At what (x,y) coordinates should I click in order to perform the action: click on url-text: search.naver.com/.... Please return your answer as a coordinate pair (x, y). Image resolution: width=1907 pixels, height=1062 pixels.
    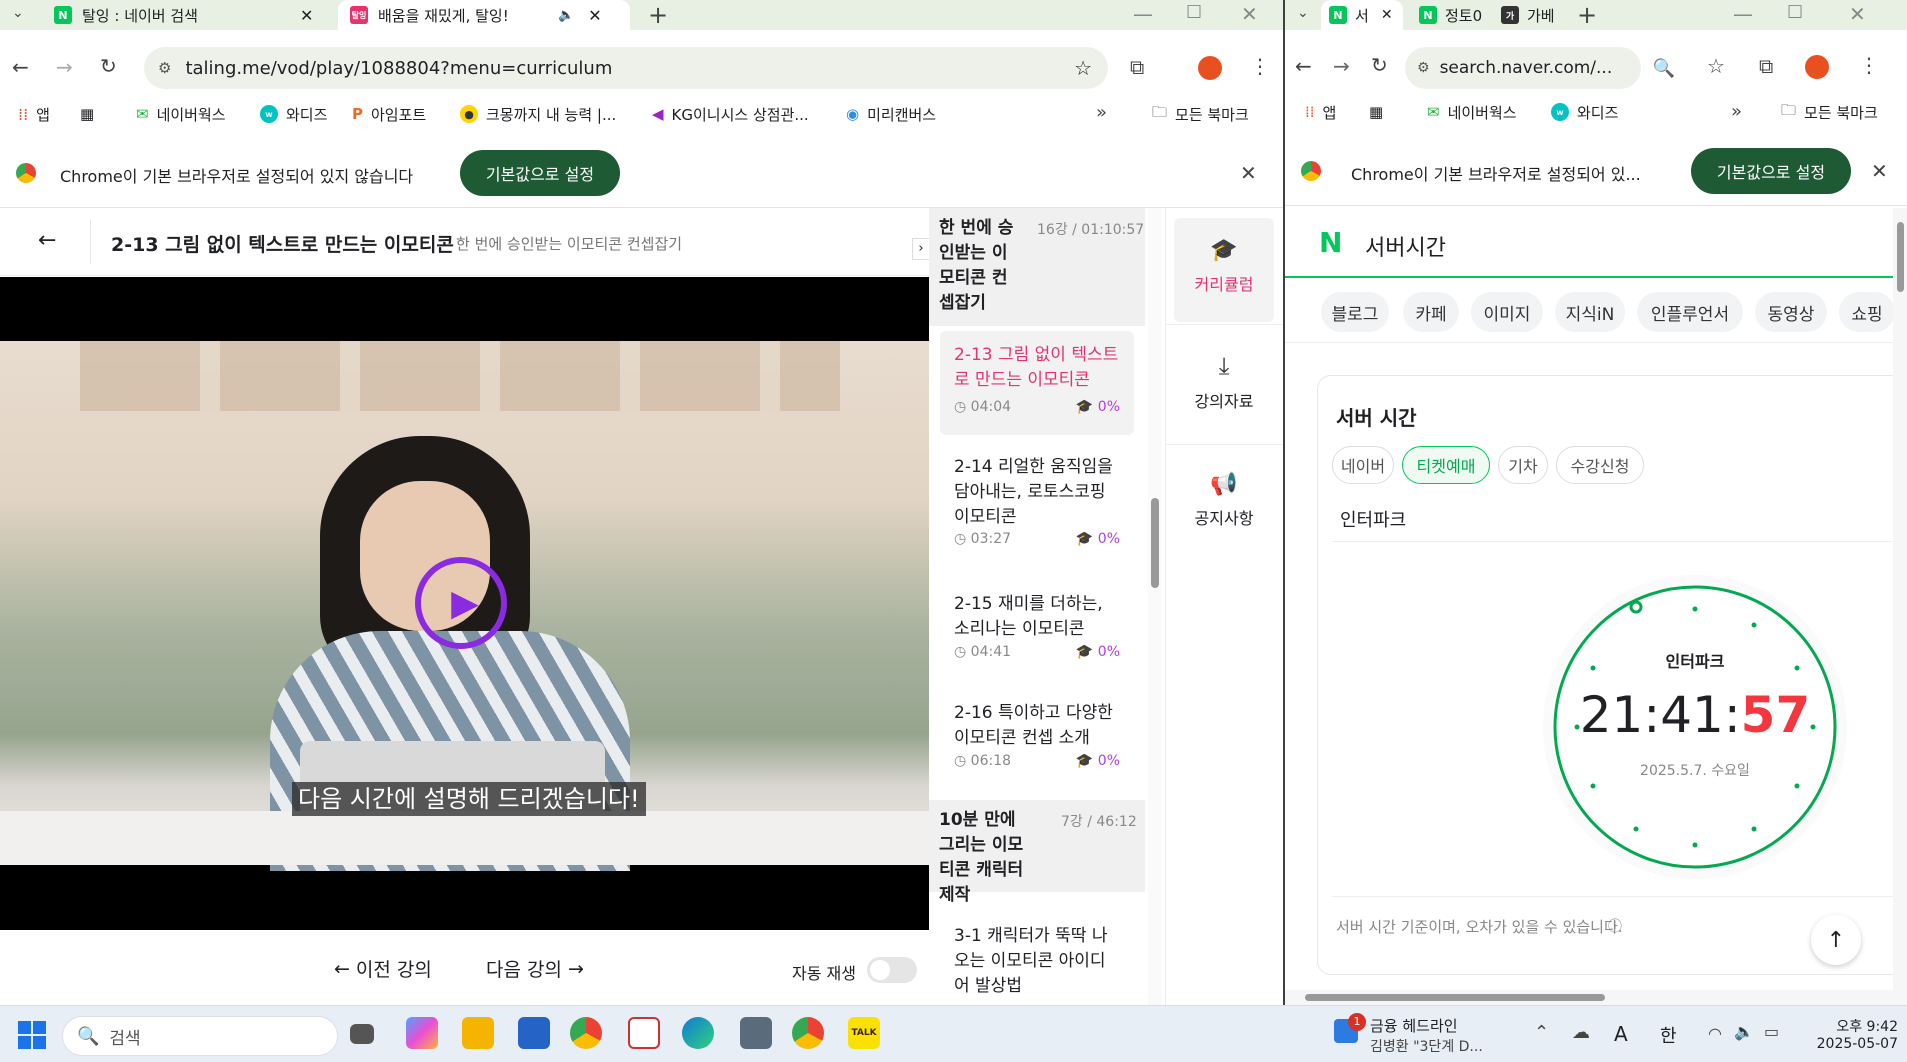
    Looking at the image, I should click on (1526, 68).